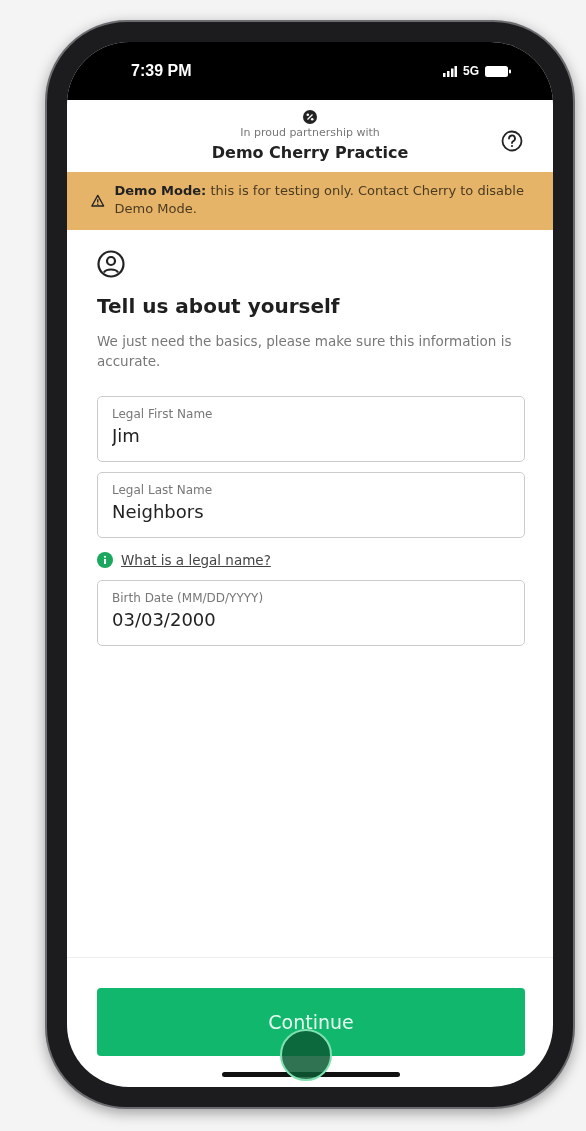 The width and height of the screenshot is (586, 1131). Describe the element at coordinates (310, 152) in the screenshot. I see `practice-name: Demo Cherry Practice` at that location.